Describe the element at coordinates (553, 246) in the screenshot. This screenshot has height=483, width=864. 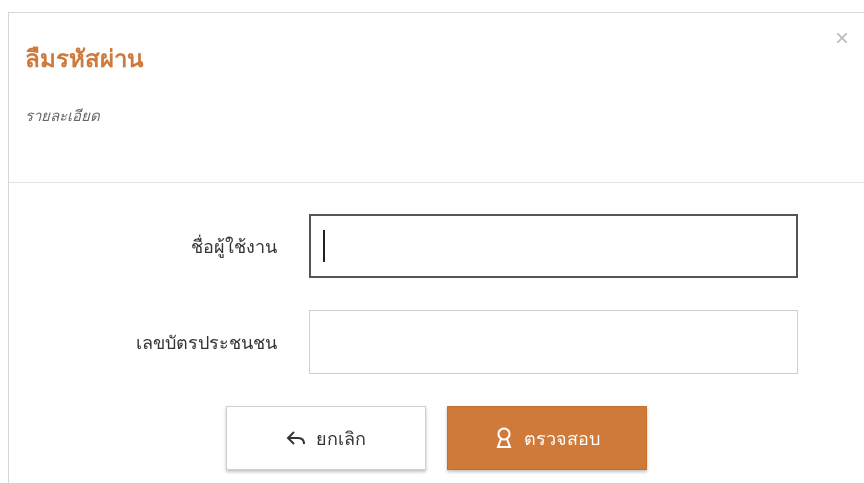
I see `input-field` at that location.